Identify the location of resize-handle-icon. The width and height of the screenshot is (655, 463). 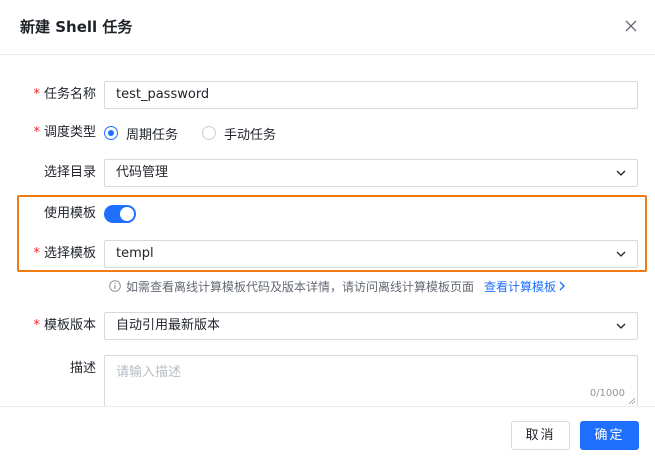
(632, 401).